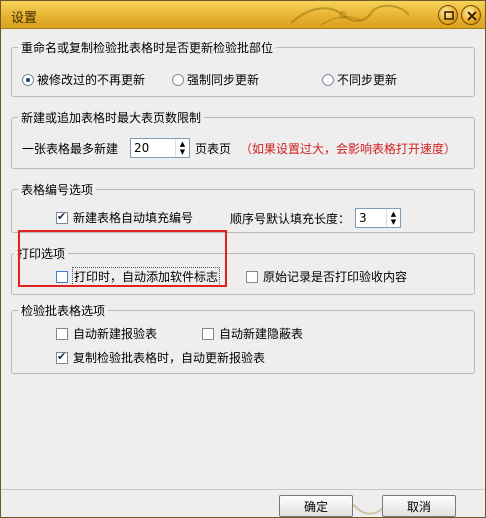 The width and height of the screenshot is (486, 518). What do you see at coordinates (153, 148) in the screenshot?
I see `page-limit-value: 20` at bounding box center [153, 148].